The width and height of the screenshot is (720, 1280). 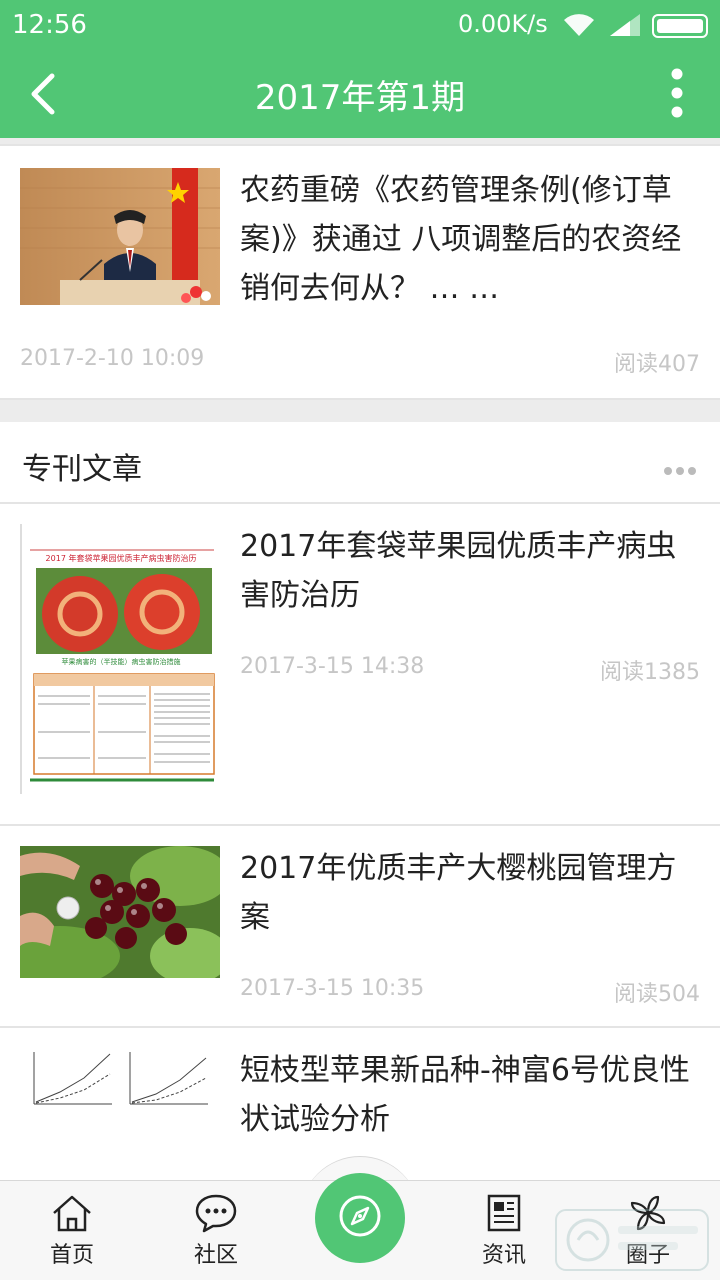 I want to click on more-vertical-icon, so click(x=677, y=94).